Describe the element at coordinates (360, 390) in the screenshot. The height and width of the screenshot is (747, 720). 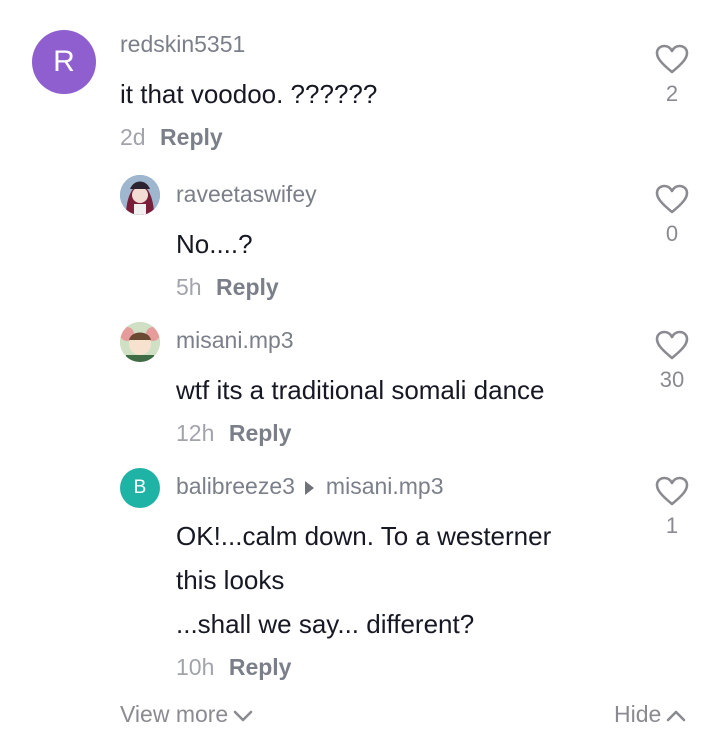
I see `reply-text: wtf its a traditional somali dance` at that location.